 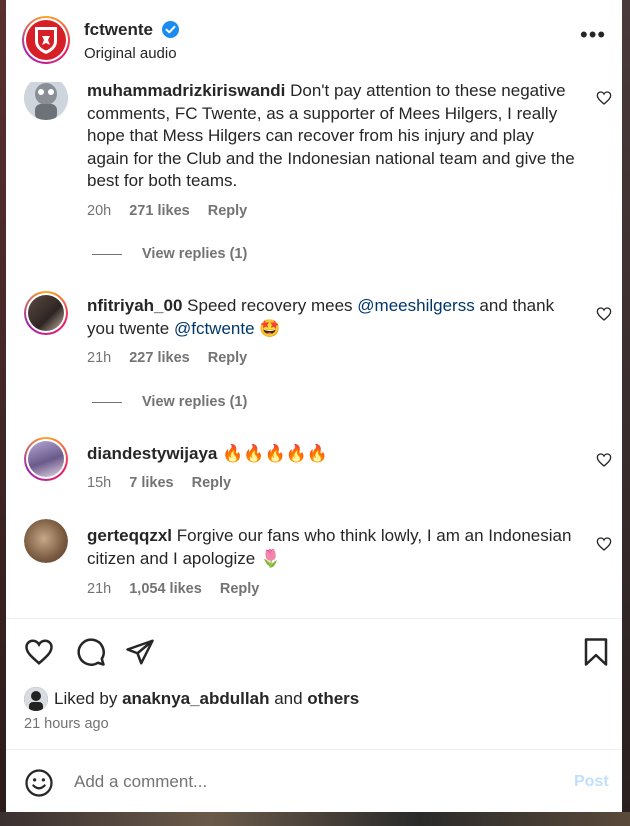 What do you see at coordinates (152, 453) in the screenshot?
I see `comment-username: diandestywijaya` at bounding box center [152, 453].